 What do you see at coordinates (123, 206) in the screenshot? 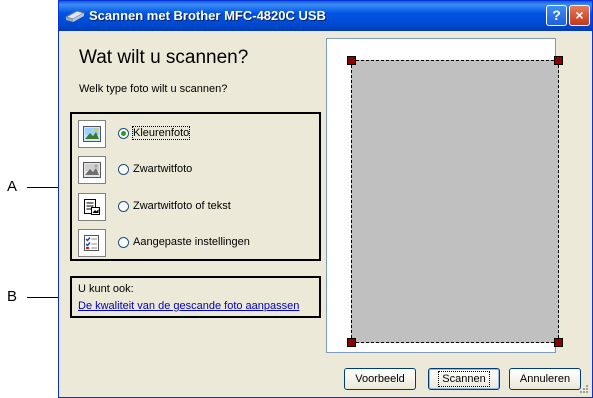
I see `radio-bw-text` at bounding box center [123, 206].